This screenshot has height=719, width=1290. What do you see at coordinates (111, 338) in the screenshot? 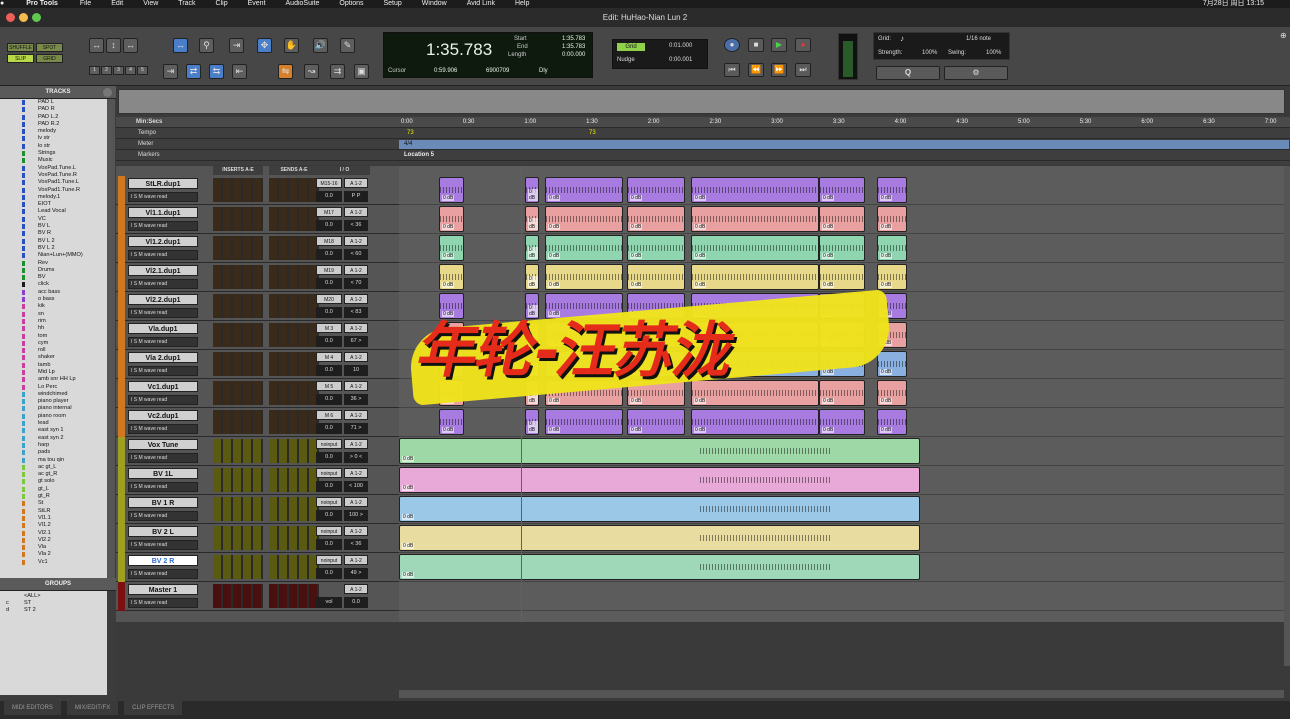
I see `tracks-scrollbar` at bounding box center [111, 338].